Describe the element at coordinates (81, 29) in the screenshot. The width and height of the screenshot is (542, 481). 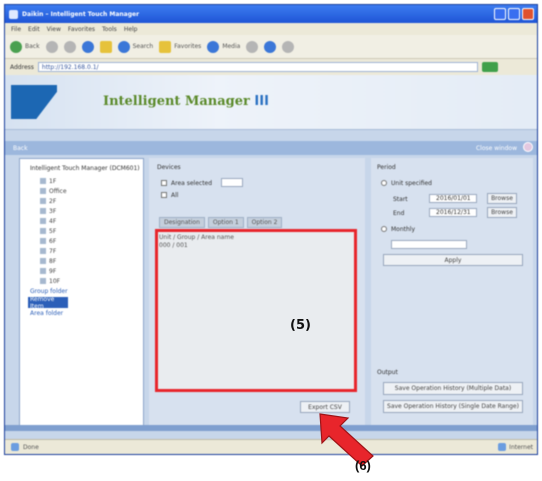
I see `menu-item: Favorites` at that location.